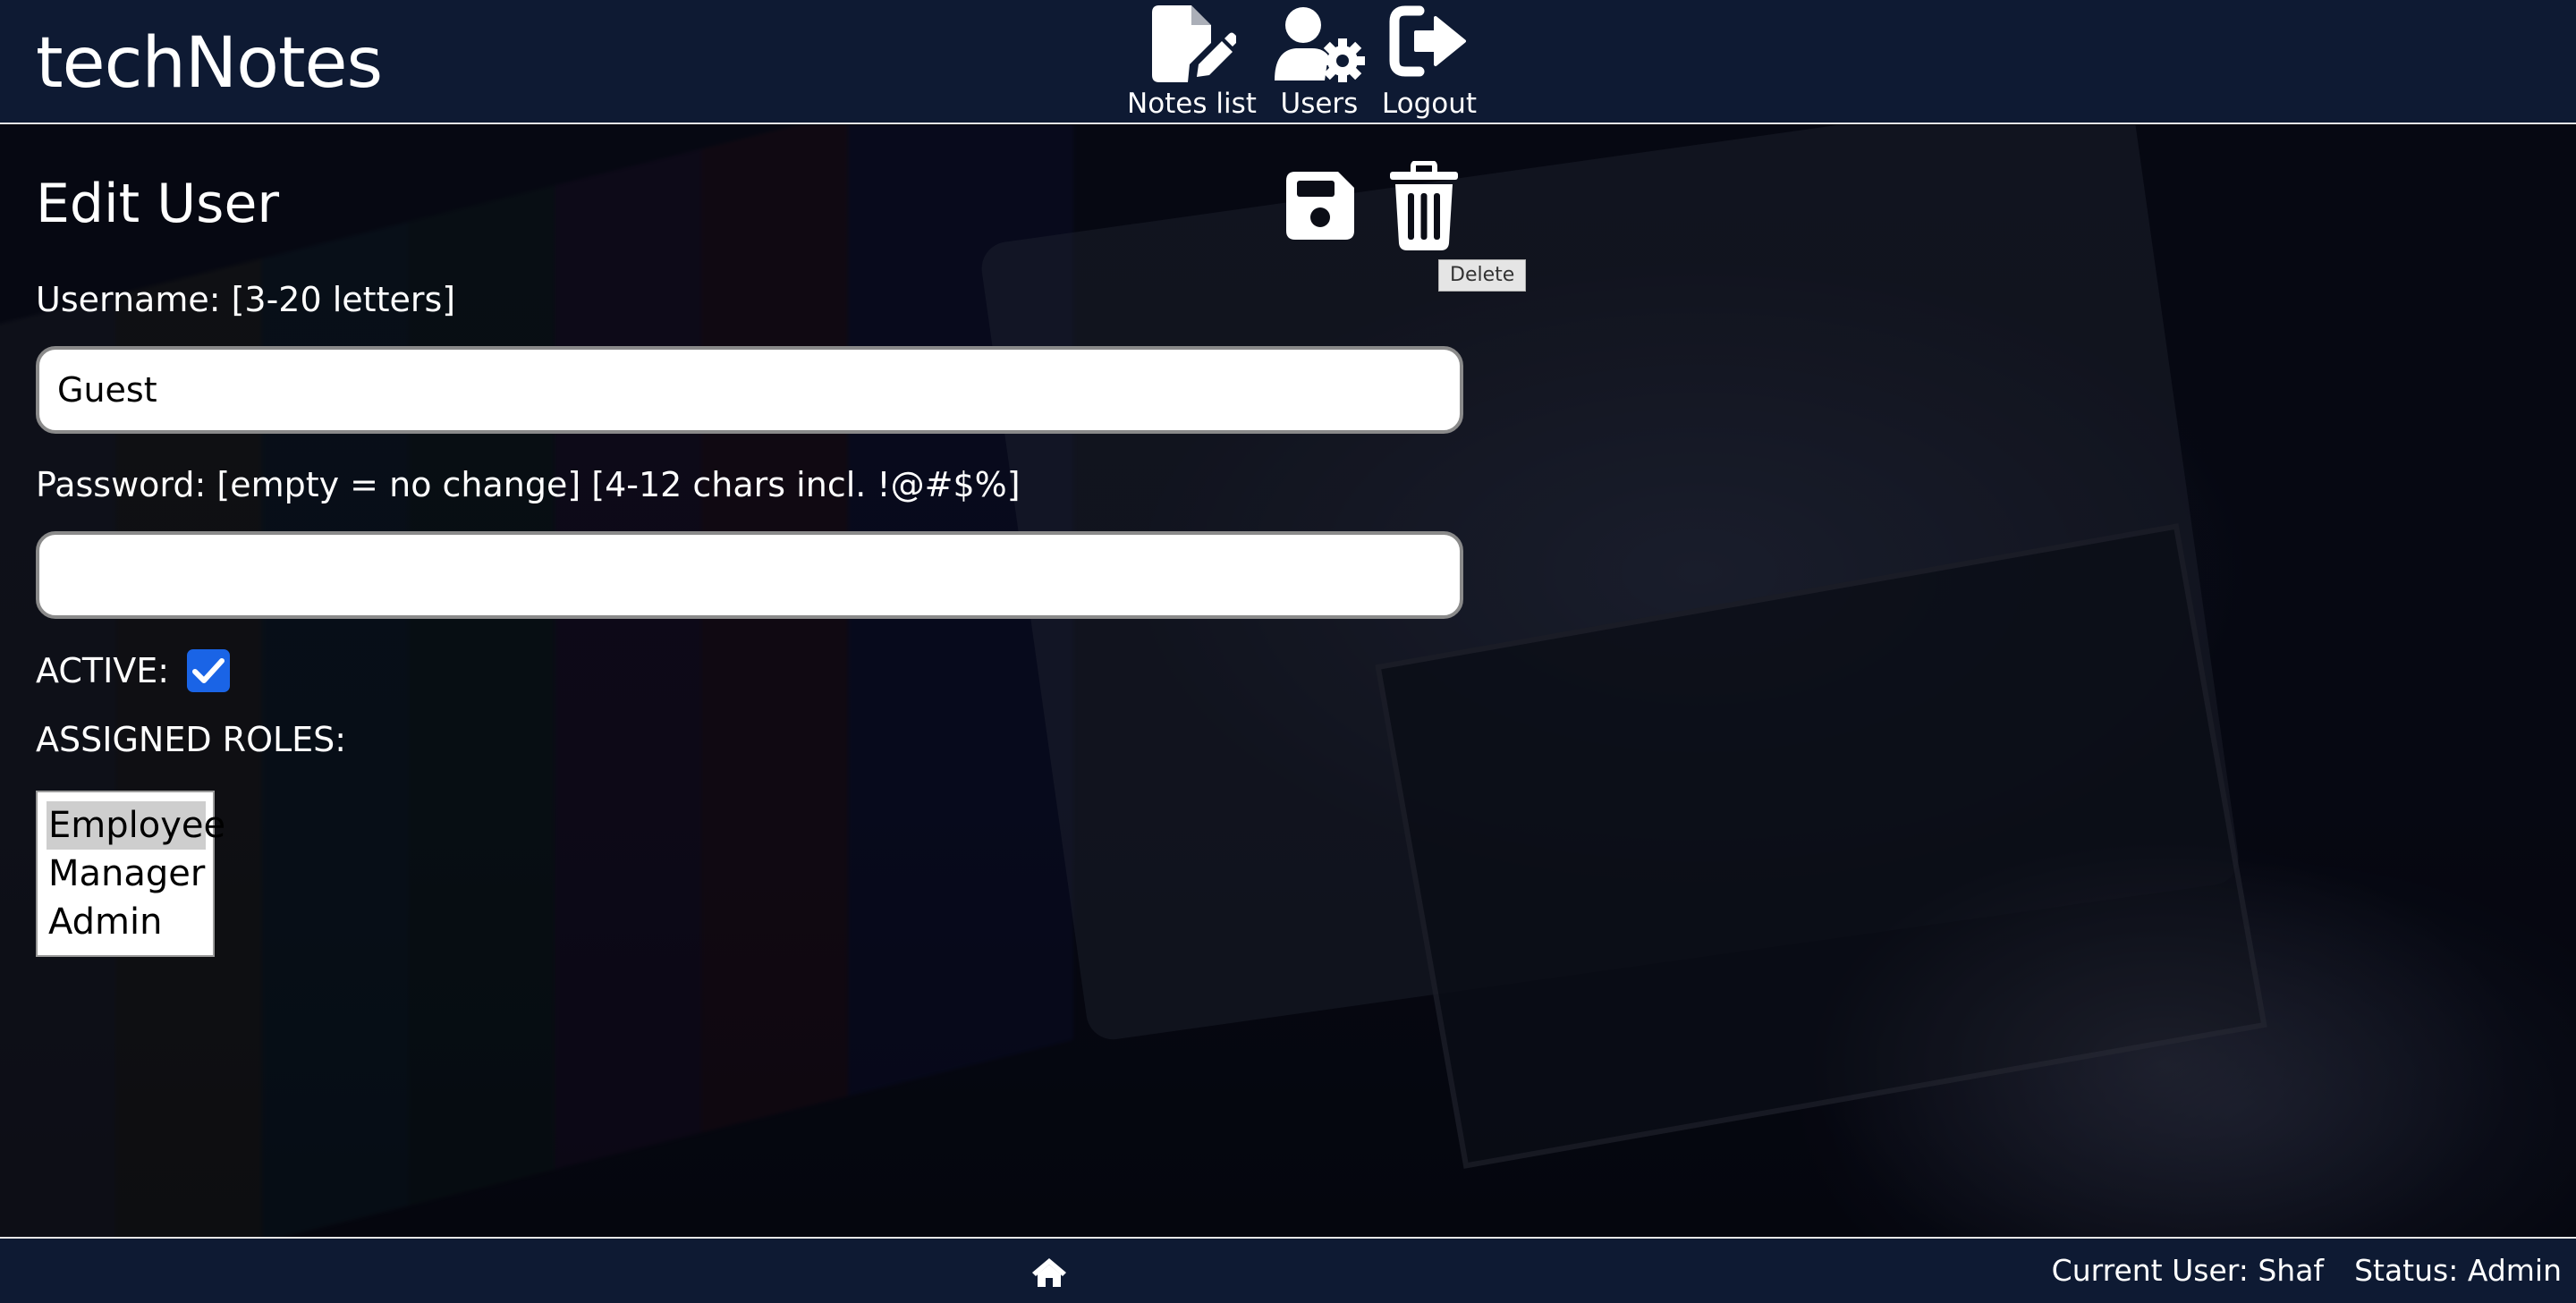 The width and height of the screenshot is (2576, 1303). I want to click on active-label: ACTIVE:, so click(103, 670).